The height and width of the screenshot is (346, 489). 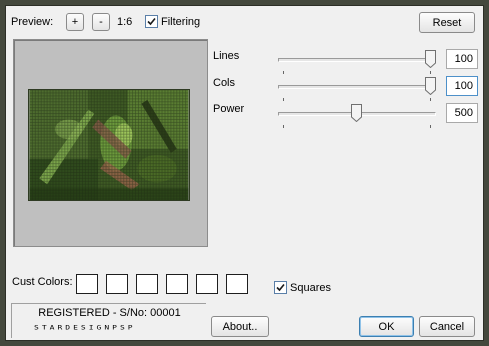 I want to click on lines-slider-track, so click(x=357, y=60).